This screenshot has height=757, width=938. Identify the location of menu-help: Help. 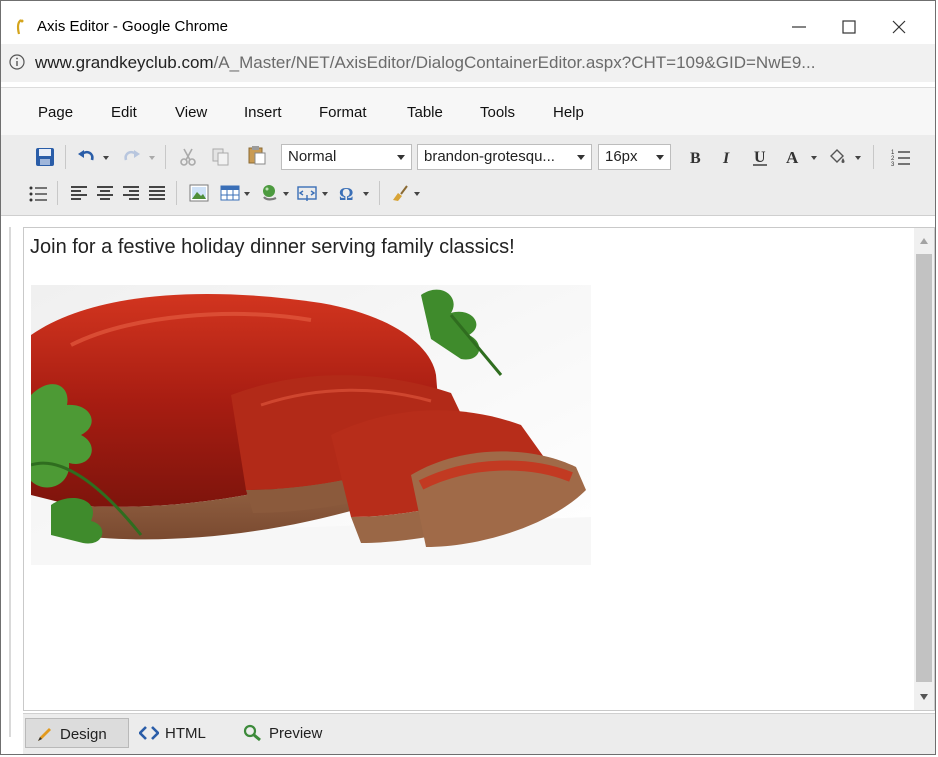
(568, 112).